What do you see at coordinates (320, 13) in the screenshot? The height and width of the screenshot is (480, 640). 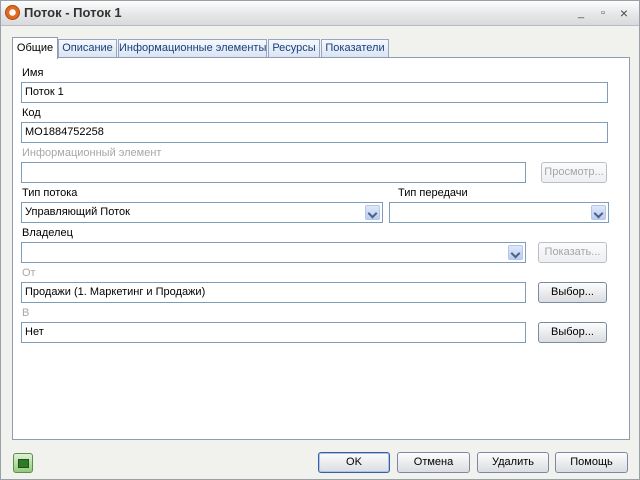 I see `title-bar: Поток - Поток 1 _ ▫ ×` at bounding box center [320, 13].